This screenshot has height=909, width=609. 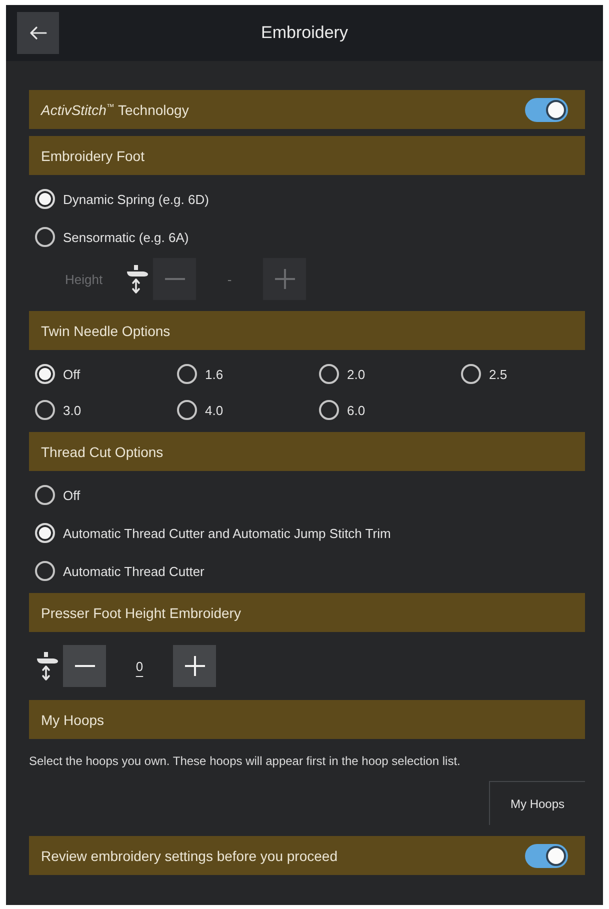 I want to click on option-label: 1.6, so click(x=214, y=374).